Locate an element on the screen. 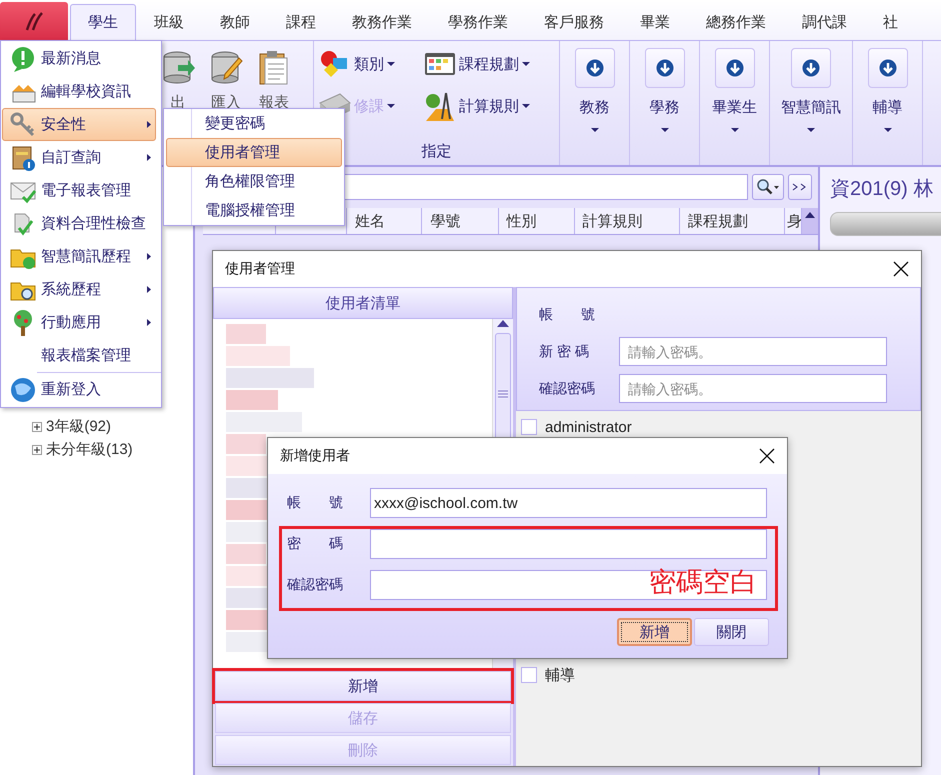 Image resolution: width=941 pixels, height=775 pixels. toolbar-button: 教務 is located at coordinates (595, 103).